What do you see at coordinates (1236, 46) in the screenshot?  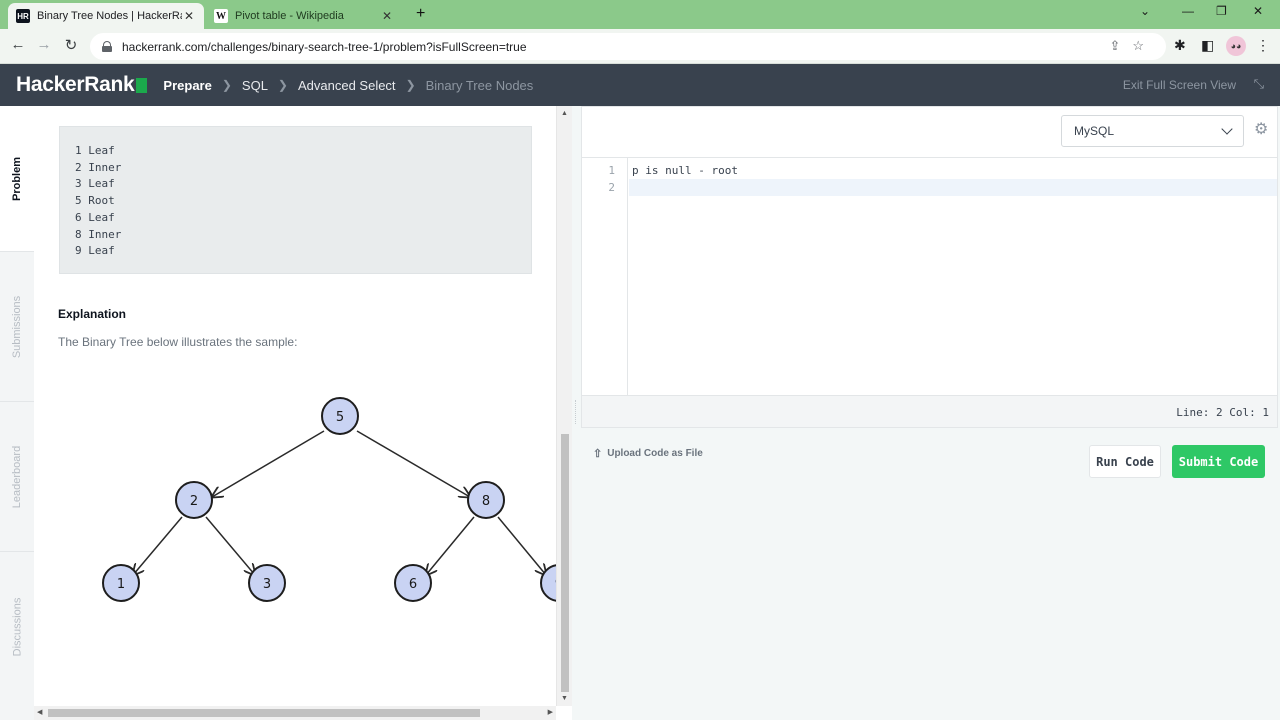 I see `profile-avatar: ◕◕` at bounding box center [1236, 46].